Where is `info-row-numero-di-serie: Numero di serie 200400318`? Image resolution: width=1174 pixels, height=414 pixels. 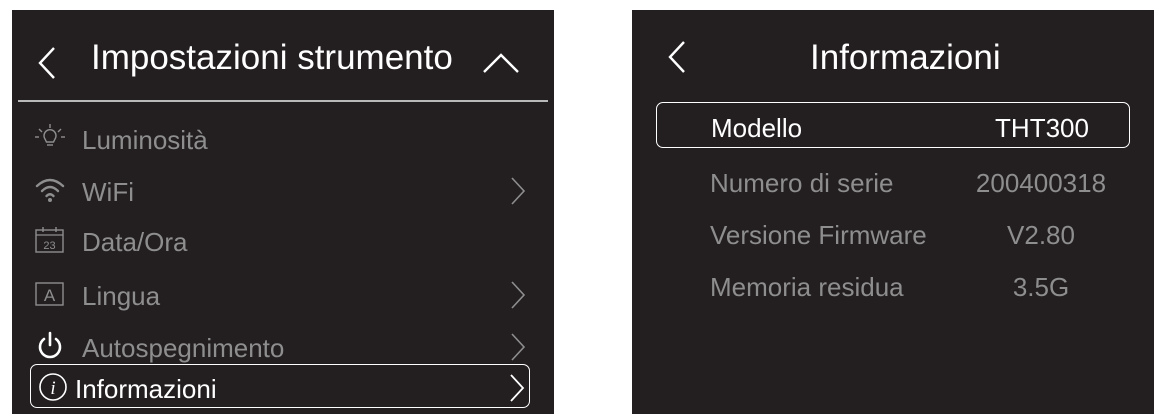
info-row-numero-di-serie: Numero di serie 200400318 is located at coordinates (893, 181).